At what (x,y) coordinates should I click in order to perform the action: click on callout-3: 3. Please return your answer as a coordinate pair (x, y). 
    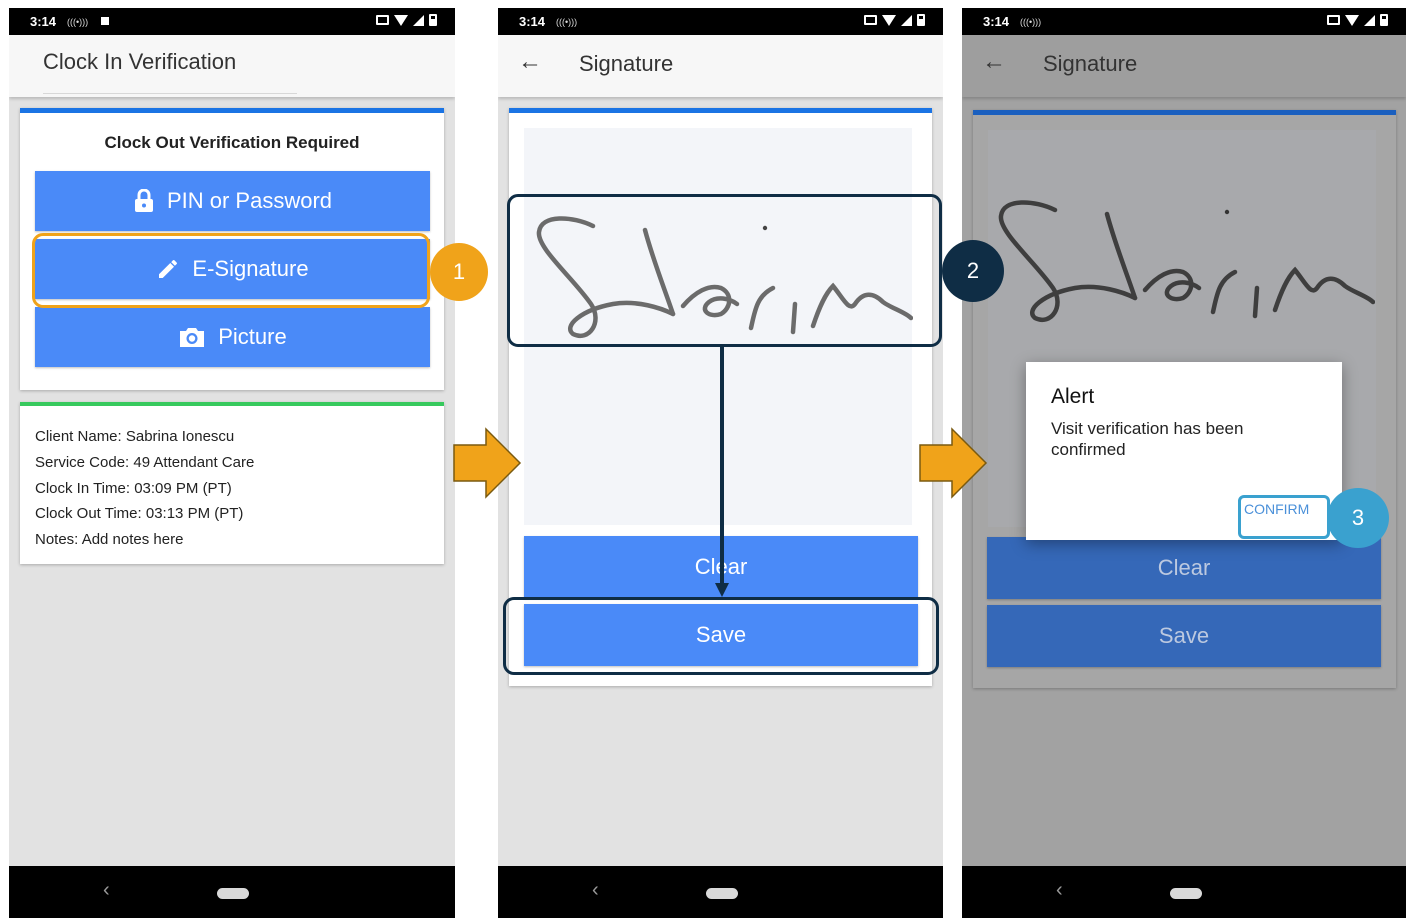
    Looking at the image, I should click on (1358, 518).